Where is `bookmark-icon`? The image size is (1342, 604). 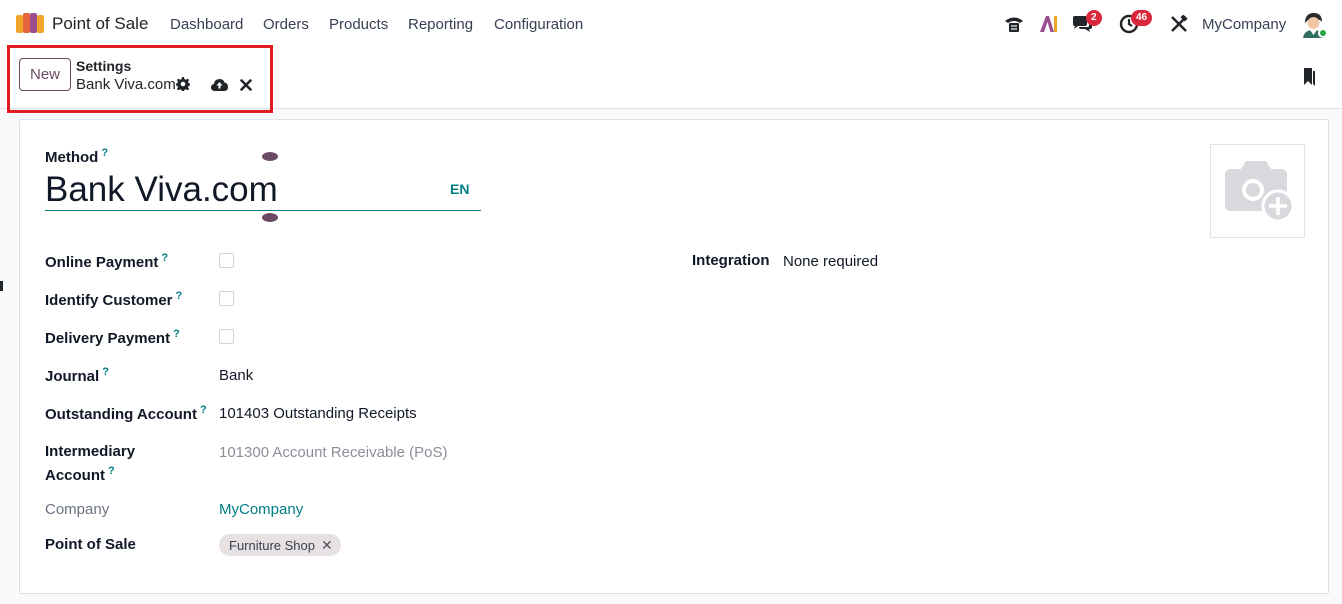
bookmark-icon is located at coordinates (1309, 77).